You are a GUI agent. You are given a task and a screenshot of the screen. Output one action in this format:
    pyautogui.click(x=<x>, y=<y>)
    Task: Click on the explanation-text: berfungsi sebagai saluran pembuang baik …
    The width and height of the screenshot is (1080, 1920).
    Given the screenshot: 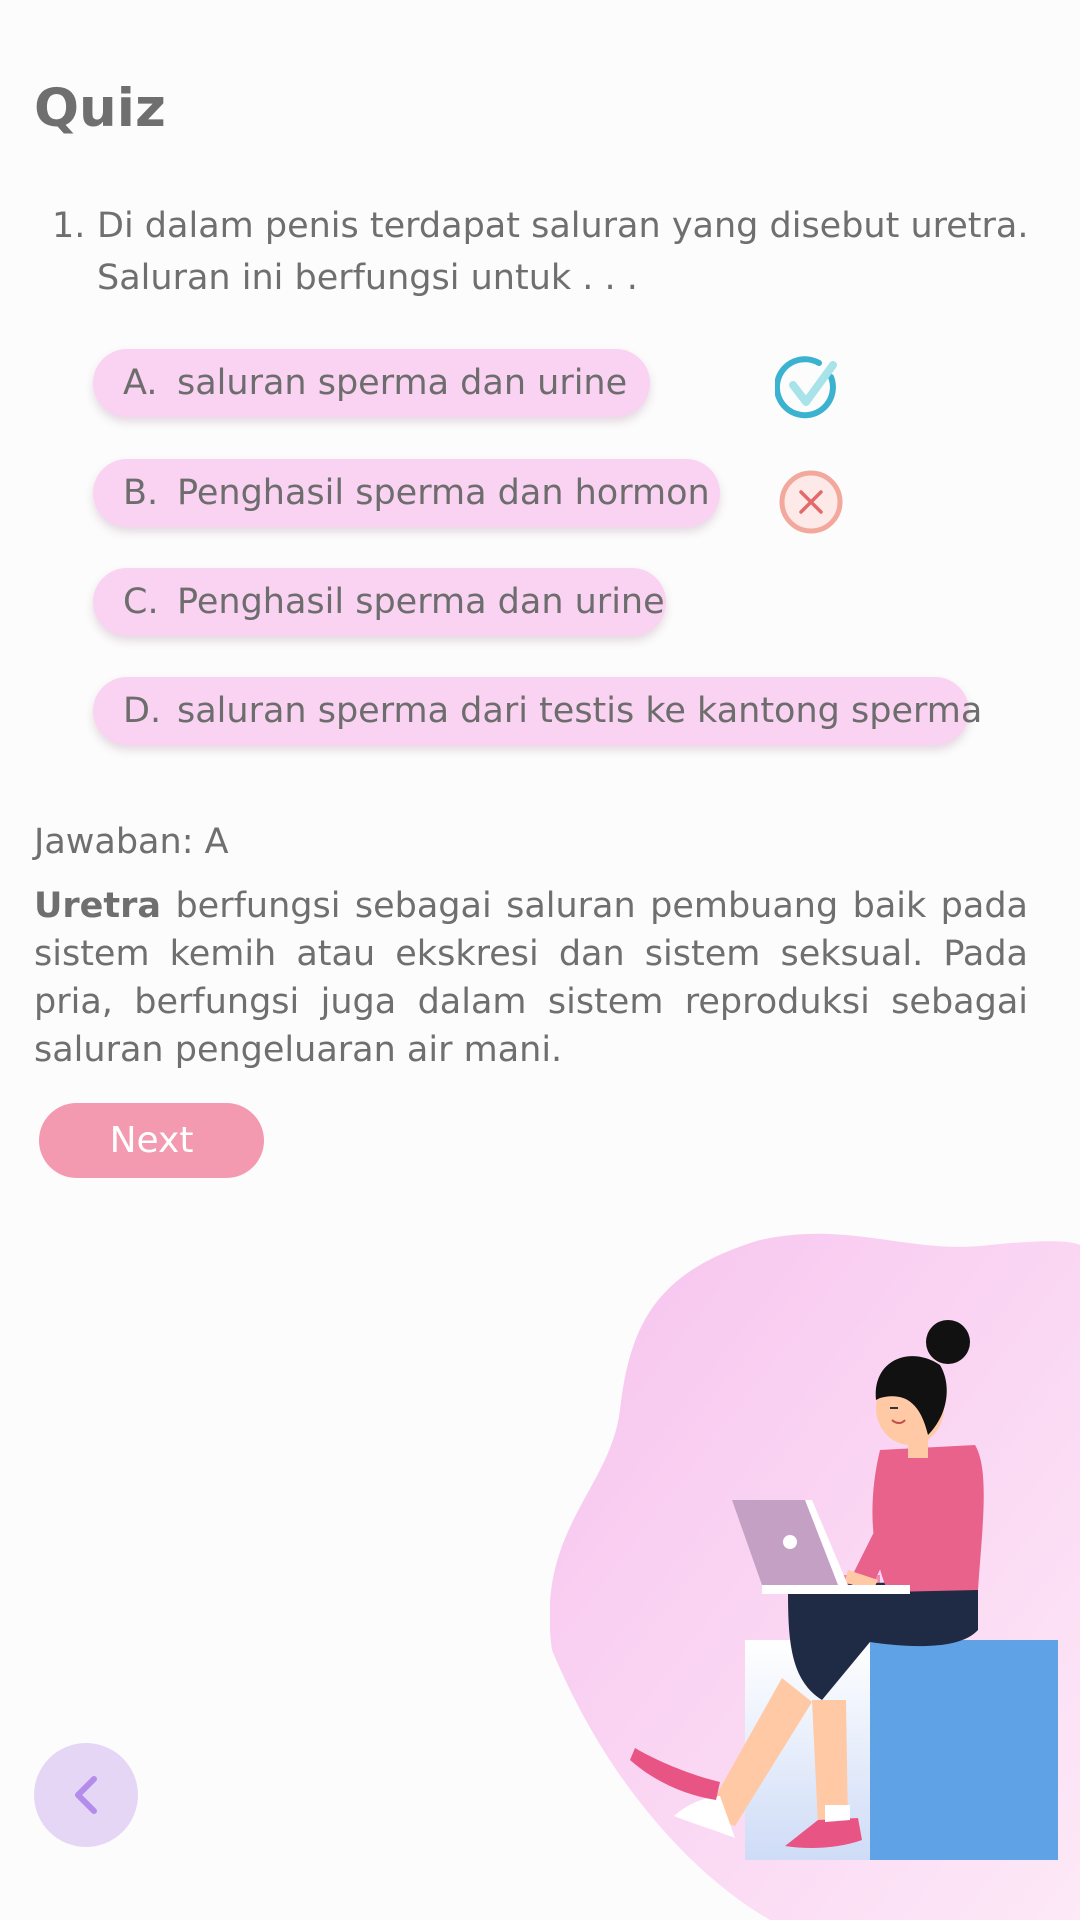 What is the action you would take?
    pyautogui.click(x=531, y=978)
    